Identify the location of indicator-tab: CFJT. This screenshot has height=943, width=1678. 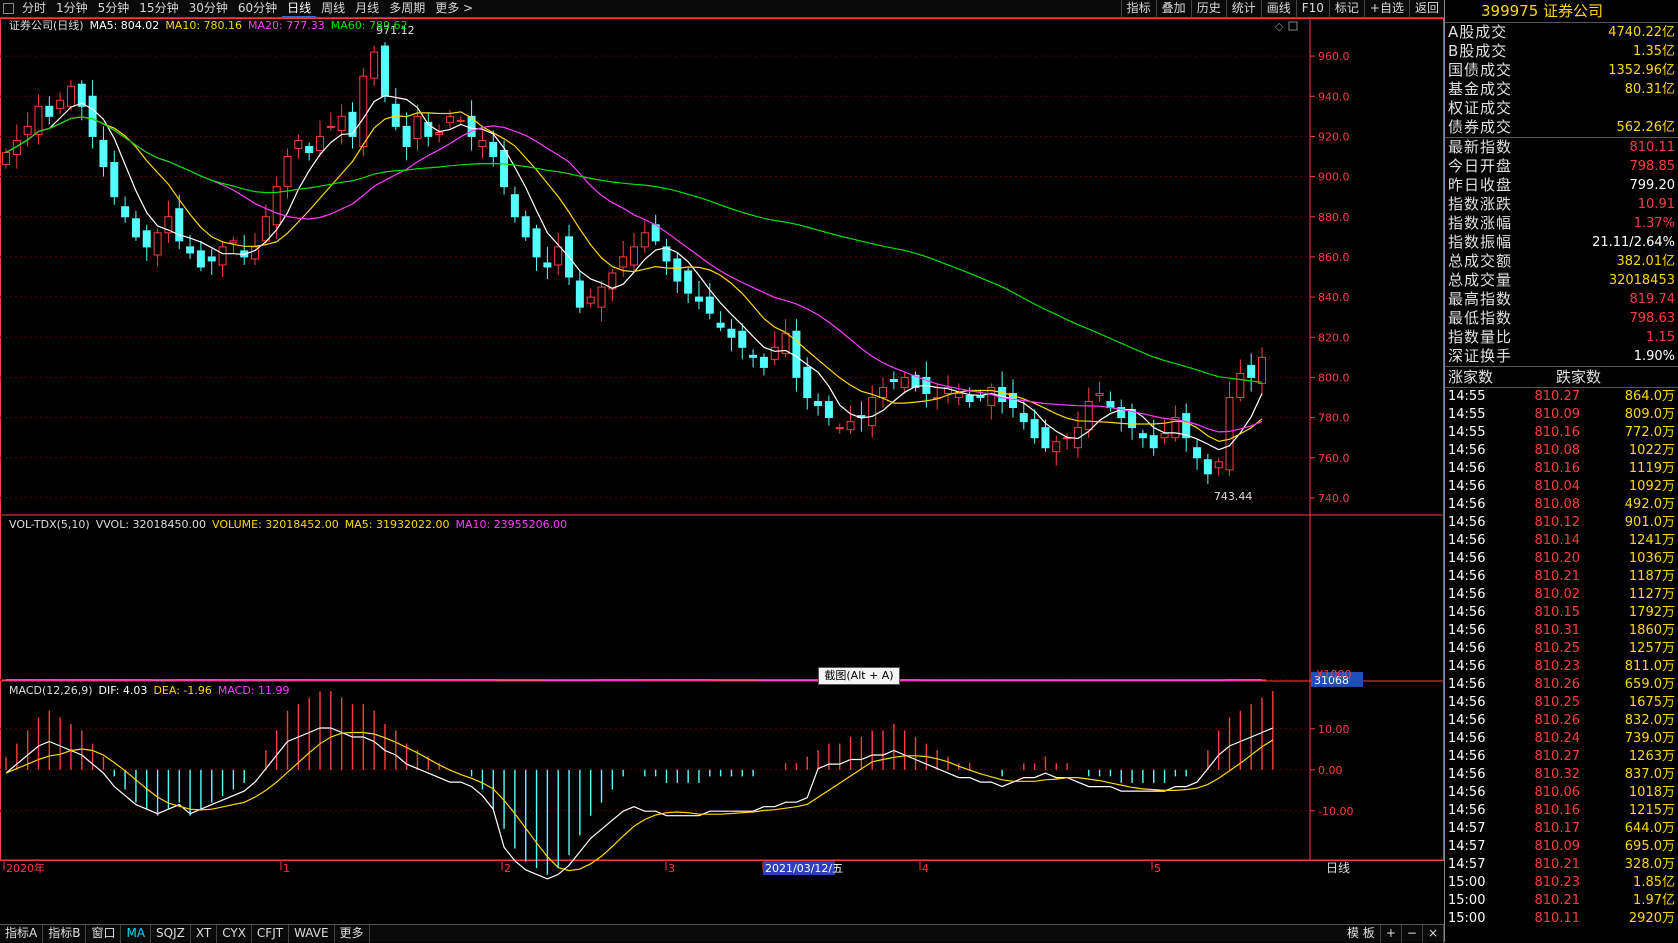
(270, 934).